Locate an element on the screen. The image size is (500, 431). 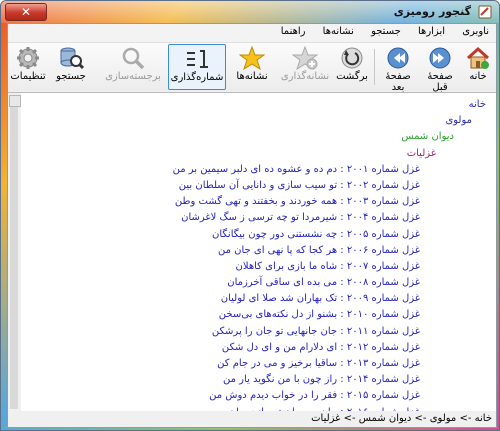
toolbar: تنظیمات جستجو برجسته‌سازی is located at coordinates (252, 68).